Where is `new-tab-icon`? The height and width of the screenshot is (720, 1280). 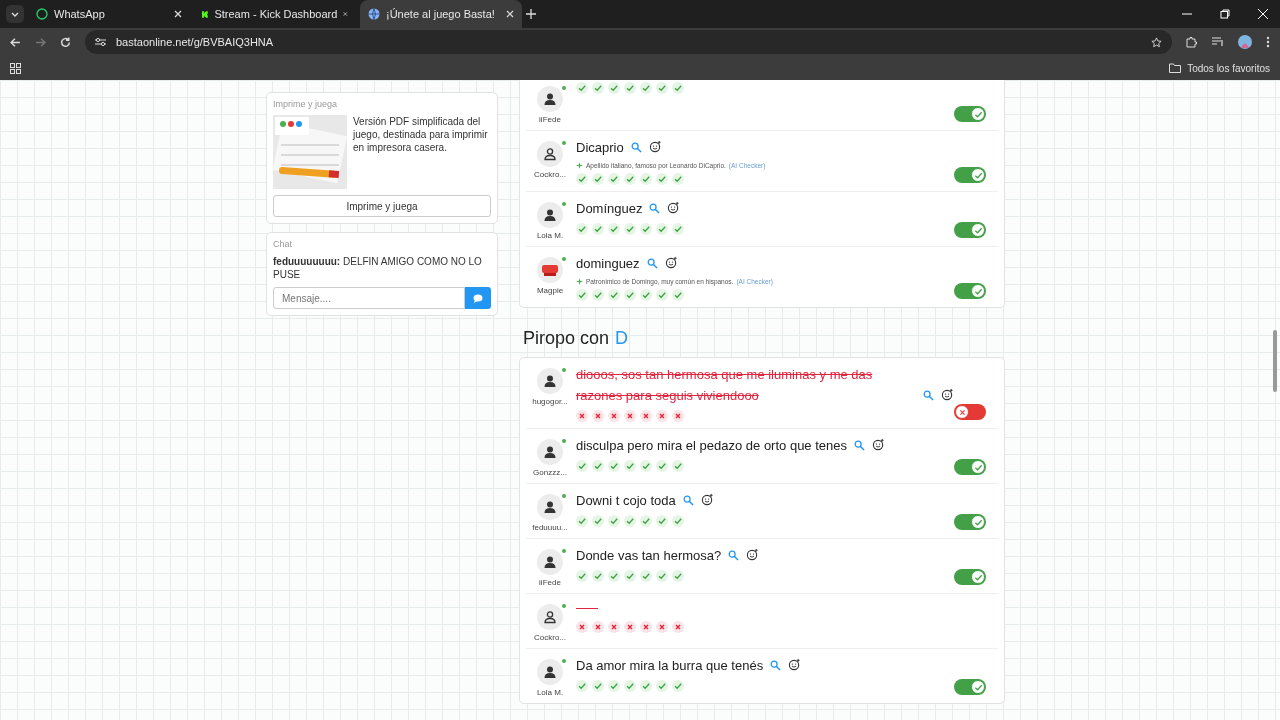 new-tab-icon is located at coordinates (531, 14).